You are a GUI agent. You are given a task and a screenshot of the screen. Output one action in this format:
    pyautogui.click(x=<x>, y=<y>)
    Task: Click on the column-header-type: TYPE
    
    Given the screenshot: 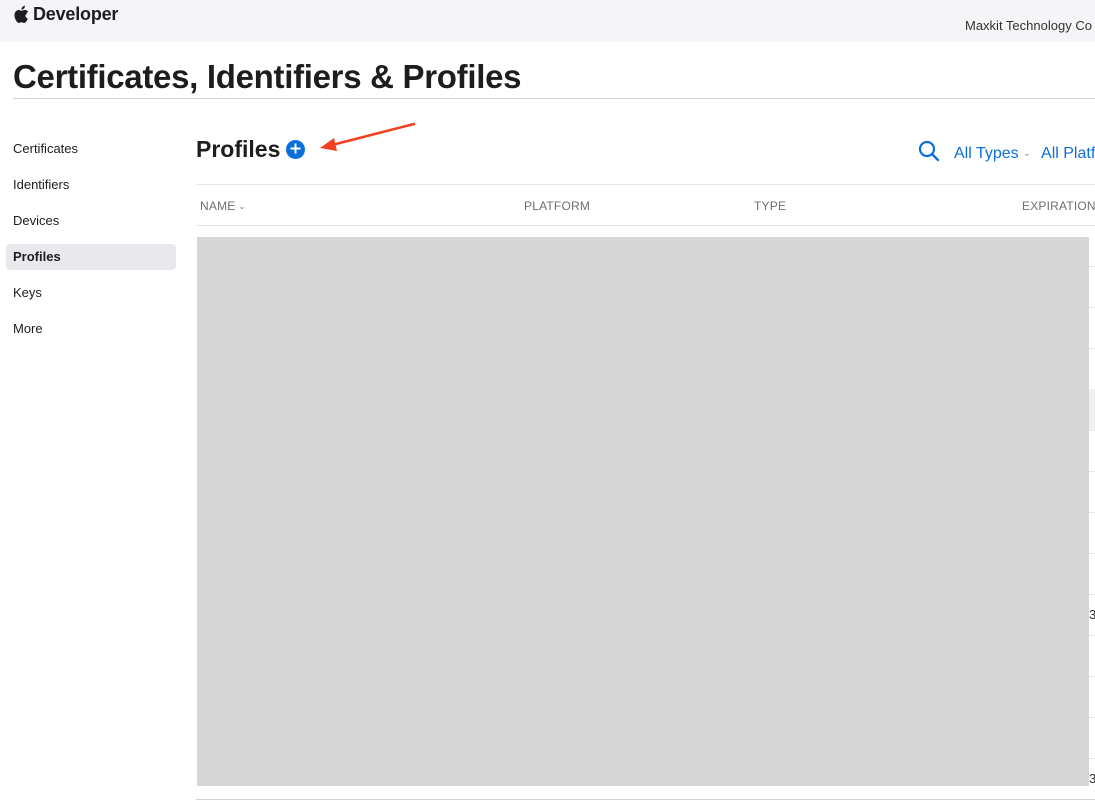 What is the action you would take?
    pyautogui.click(x=770, y=206)
    